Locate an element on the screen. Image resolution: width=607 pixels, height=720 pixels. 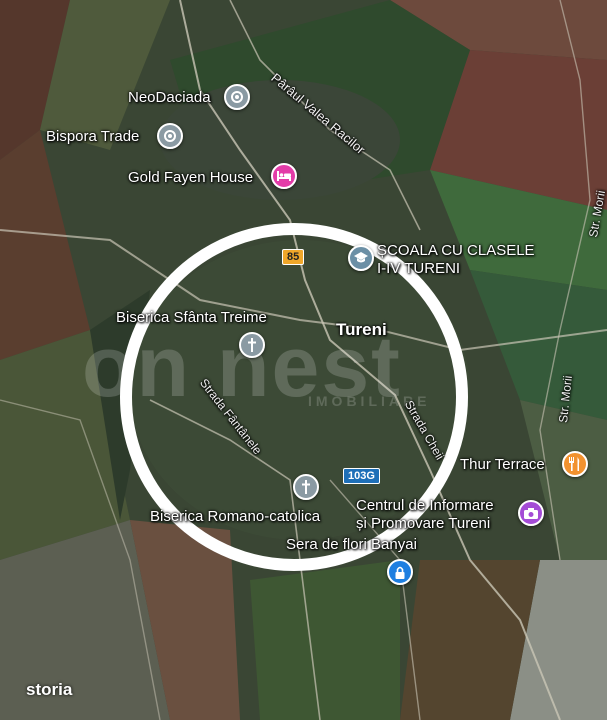
place-pin-thur-terrace is located at coordinates (575, 464).